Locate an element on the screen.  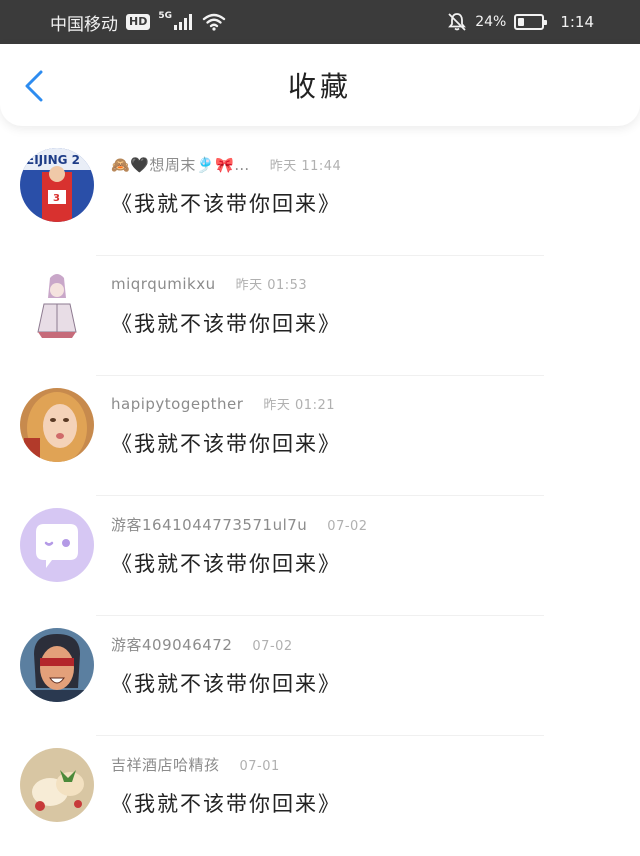
list-item: miqrqumikxu 昨天 01:53 《我就不该带你回来》 is located at coordinates (320, 316).